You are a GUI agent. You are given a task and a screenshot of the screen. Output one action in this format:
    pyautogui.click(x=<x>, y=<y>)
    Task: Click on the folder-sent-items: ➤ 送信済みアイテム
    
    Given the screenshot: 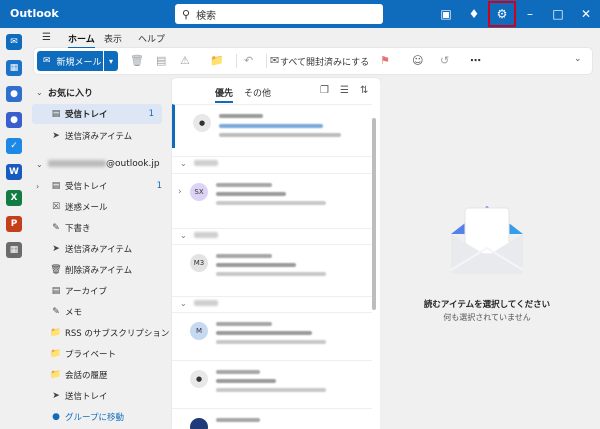 What is the action you would take?
    pyautogui.click(x=99, y=249)
    